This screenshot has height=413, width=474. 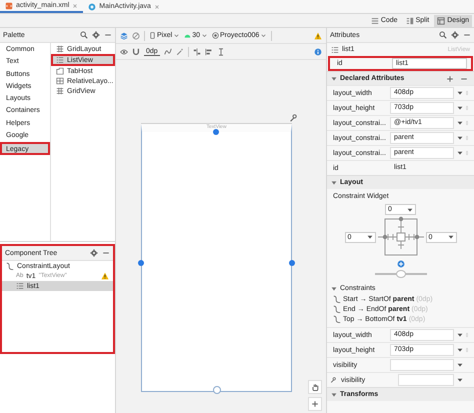 I want to click on lines-icon, so click(x=374, y=20).